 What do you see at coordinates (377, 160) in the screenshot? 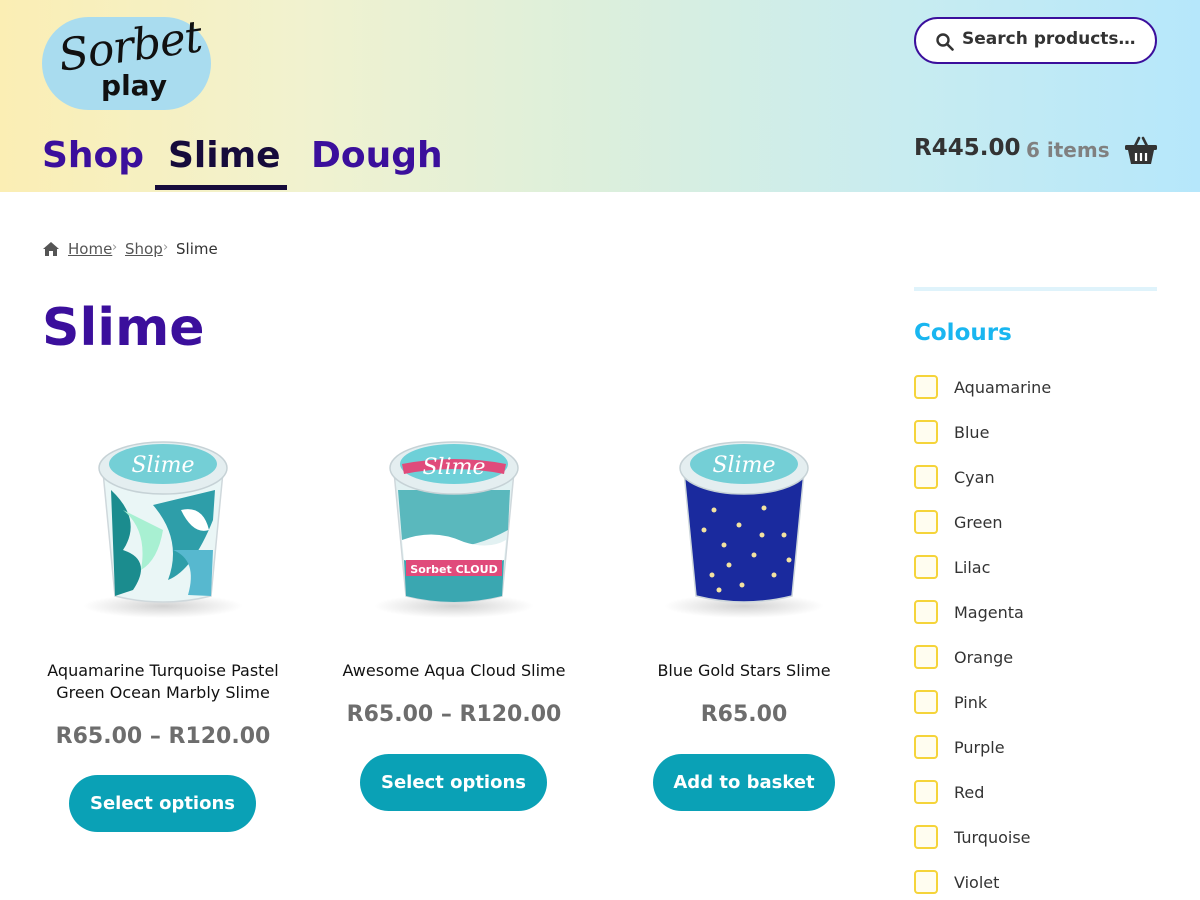
I see `nav-item-dough: Dough` at bounding box center [377, 160].